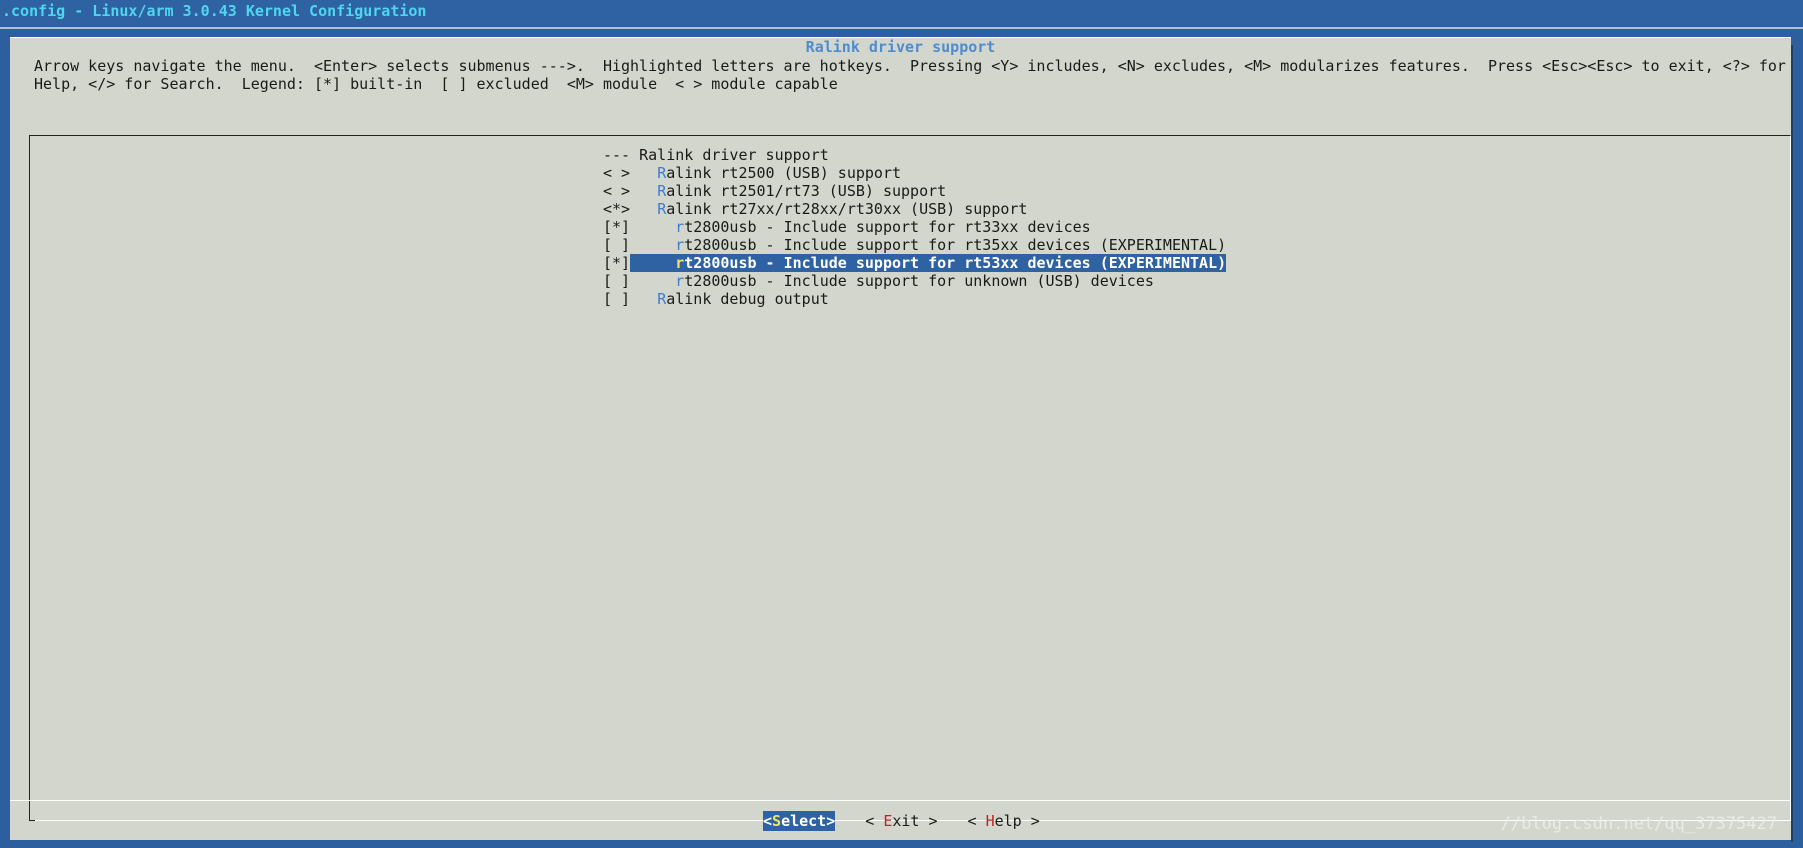 The width and height of the screenshot is (1803, 848). Describe the element at coordinates (799, 821) in the screenshot. I see `select-button: <Select>` at that location.